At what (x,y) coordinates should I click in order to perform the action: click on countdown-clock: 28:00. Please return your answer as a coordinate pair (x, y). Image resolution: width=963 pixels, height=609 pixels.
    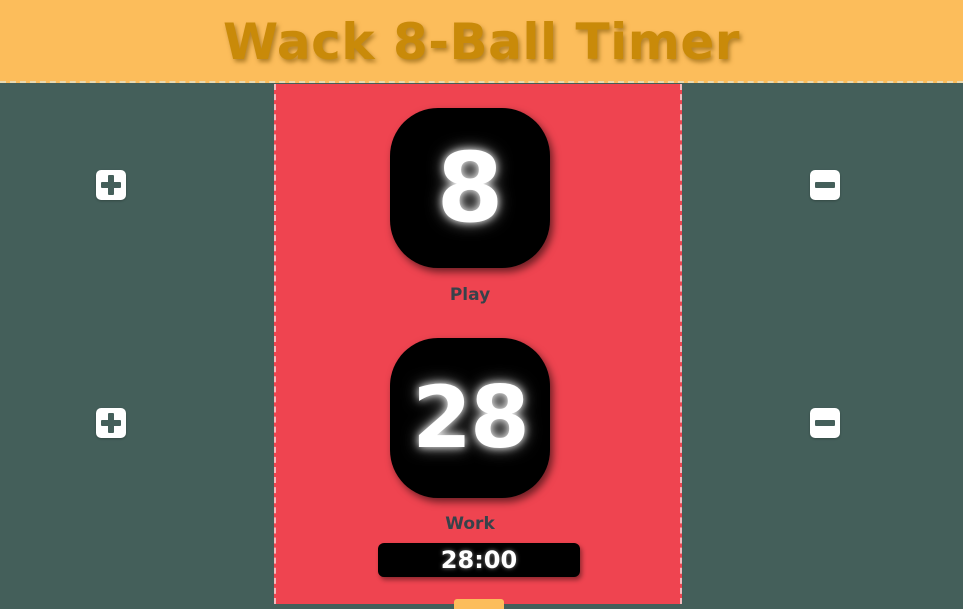
    Looking at the image, I should click on (479, 560).